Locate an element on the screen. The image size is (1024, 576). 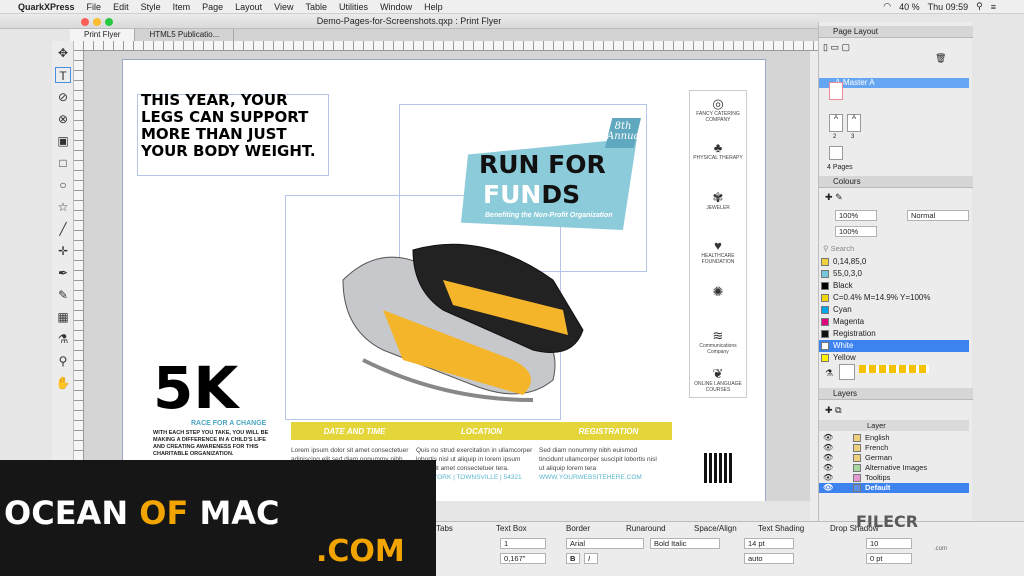
tab-print-flyer: Print Flyer is located at coordinates (103, 35).